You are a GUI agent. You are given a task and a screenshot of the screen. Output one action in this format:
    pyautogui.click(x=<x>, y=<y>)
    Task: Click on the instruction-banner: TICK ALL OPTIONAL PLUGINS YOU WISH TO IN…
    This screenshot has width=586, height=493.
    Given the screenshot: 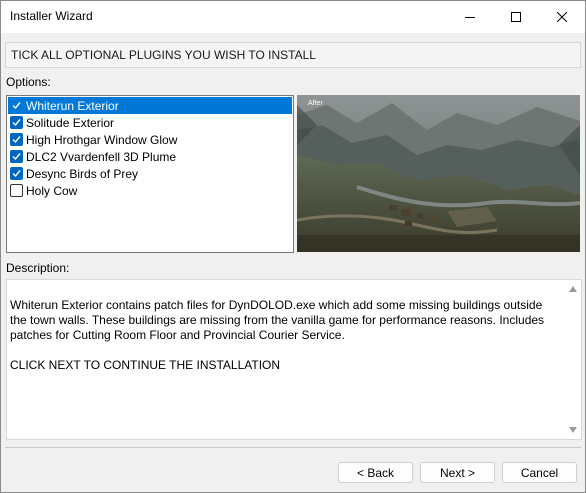 What is the action you would take?
    pyautogui.click(x=293, y=55)
    